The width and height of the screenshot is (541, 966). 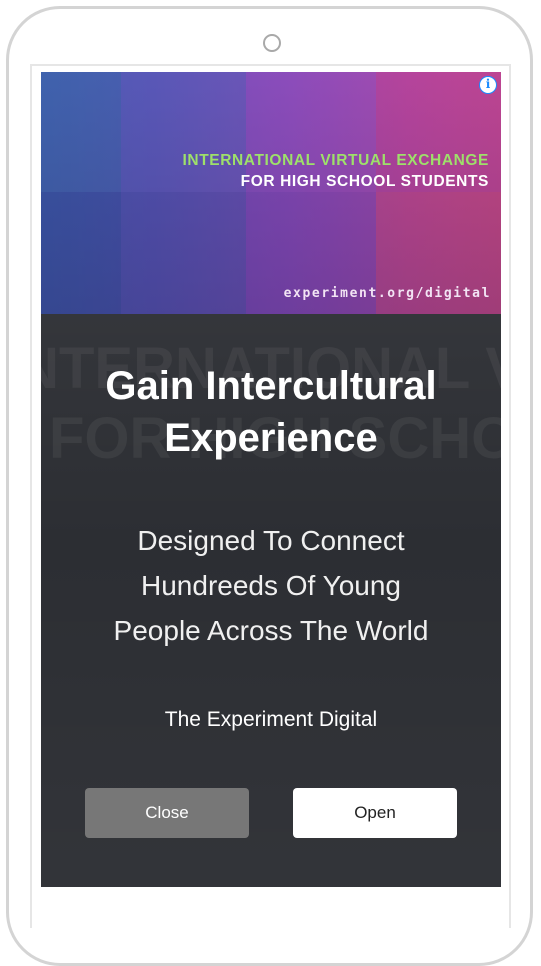 I want to click on close-button: Close, so click(x=167, y=813).